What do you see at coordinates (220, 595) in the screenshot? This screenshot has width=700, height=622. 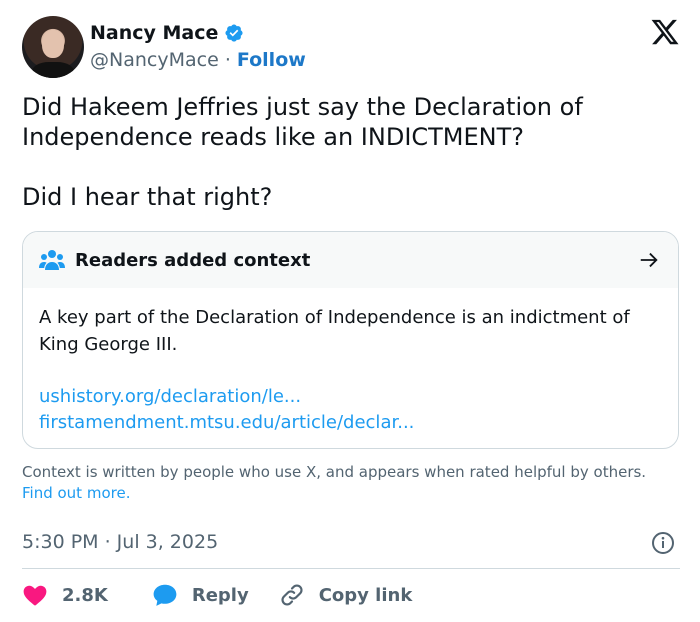 I see `reply-label: Reply` at bounding box center [220, 595].